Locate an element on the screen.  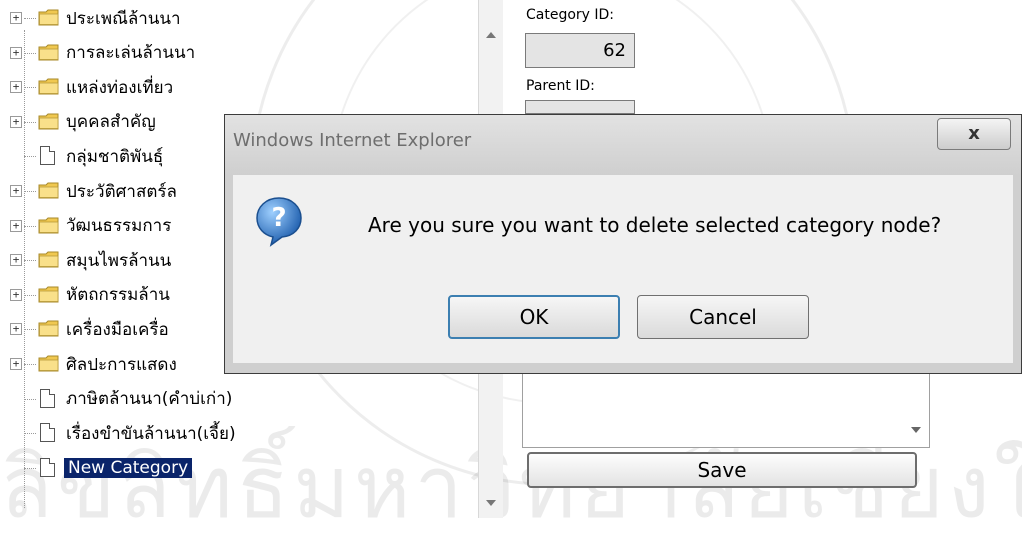
close-icon: x is located at coordinates (974, 134).